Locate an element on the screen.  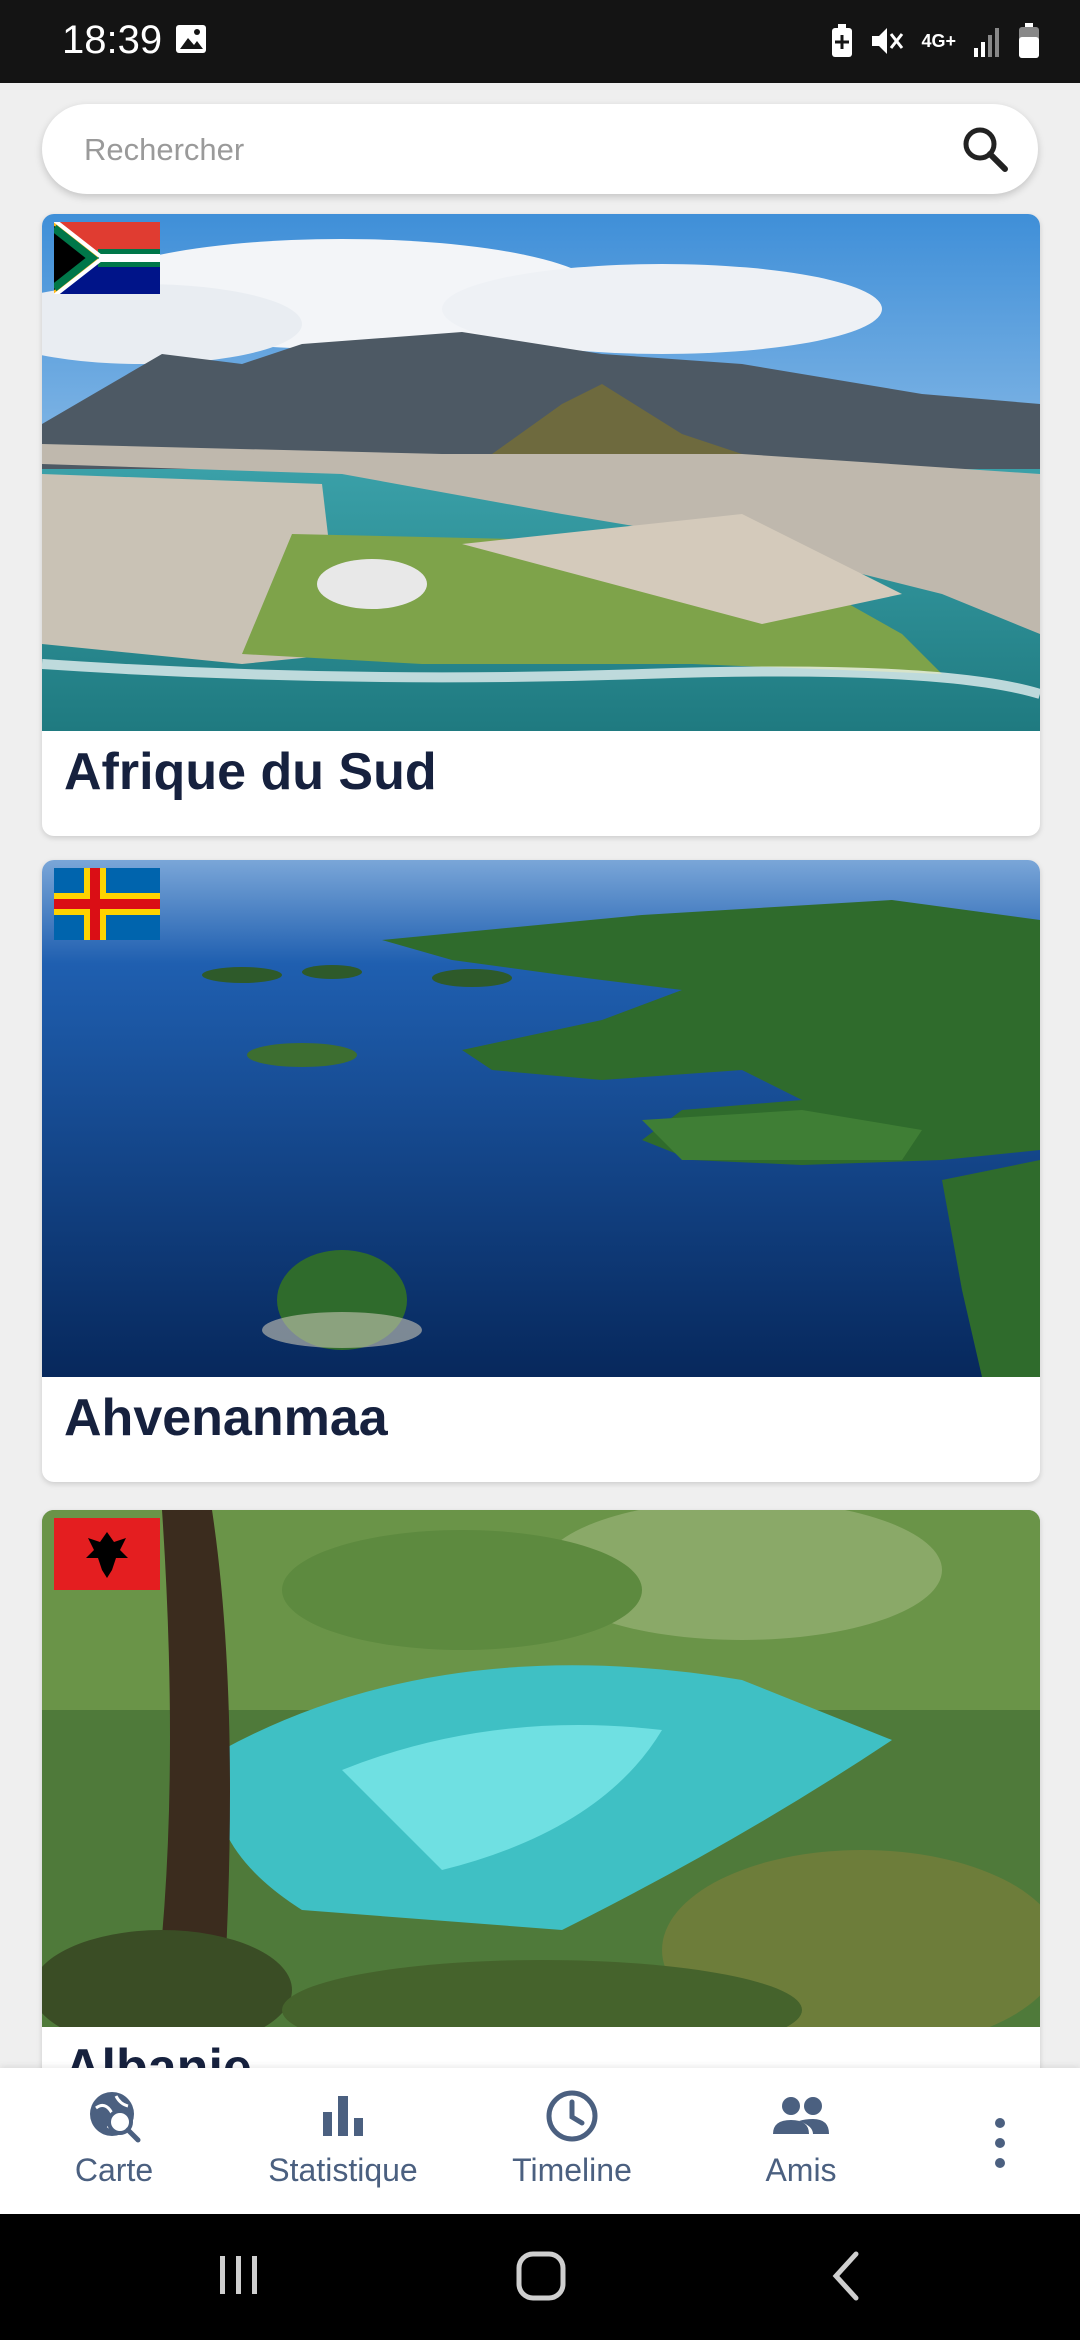
search-icon is located at coordinates (985, 149).